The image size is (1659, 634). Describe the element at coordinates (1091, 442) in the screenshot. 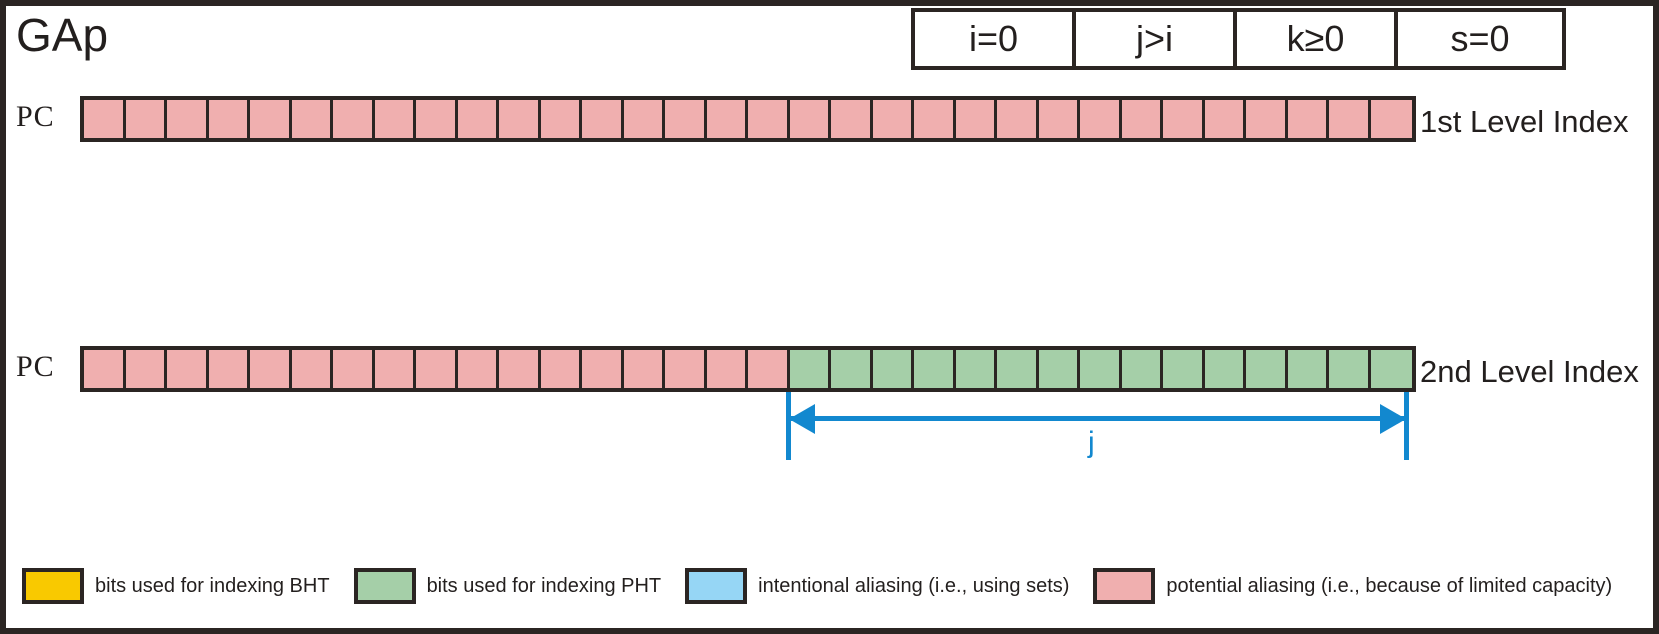

I see `measure-label: j` at that location.